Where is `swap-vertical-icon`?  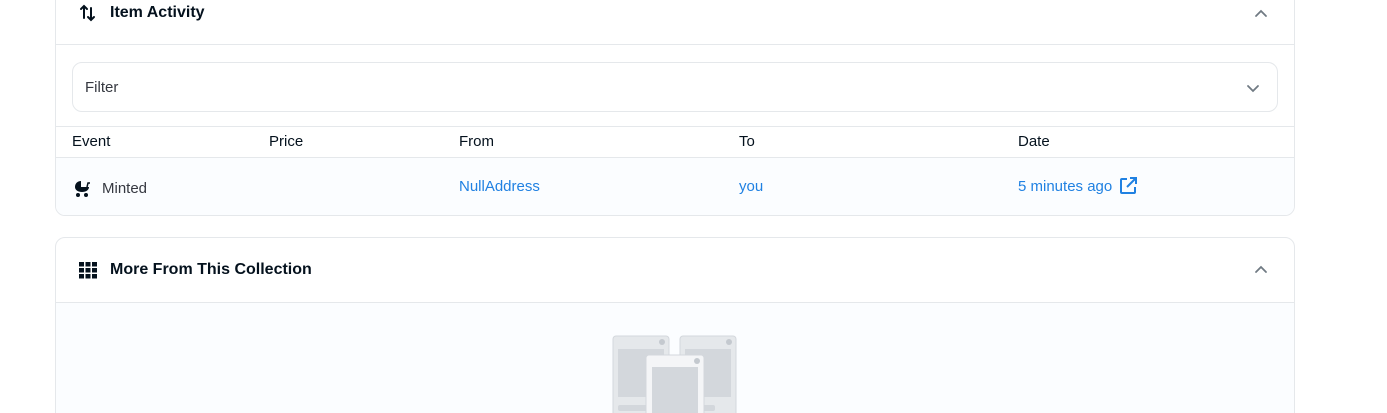 swap-vertical-icon is located at coordinates (87, 13).